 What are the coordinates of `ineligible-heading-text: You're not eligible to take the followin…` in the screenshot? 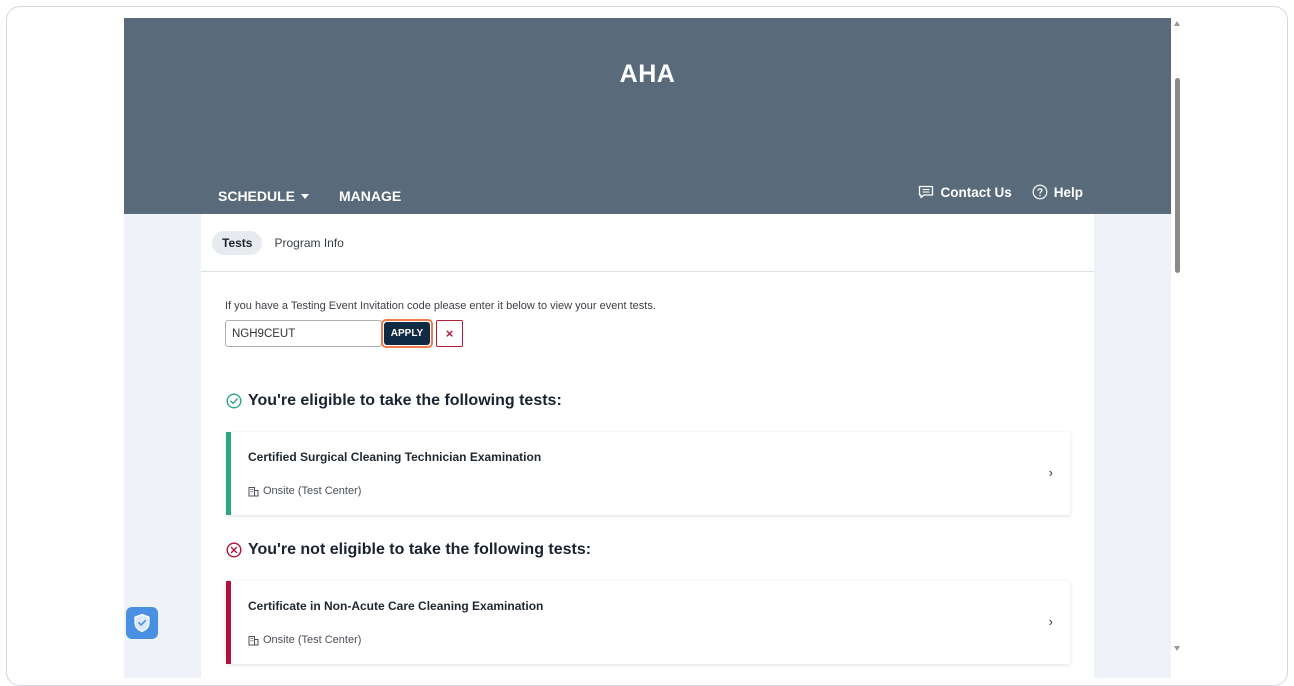 It's located at (420, 549).